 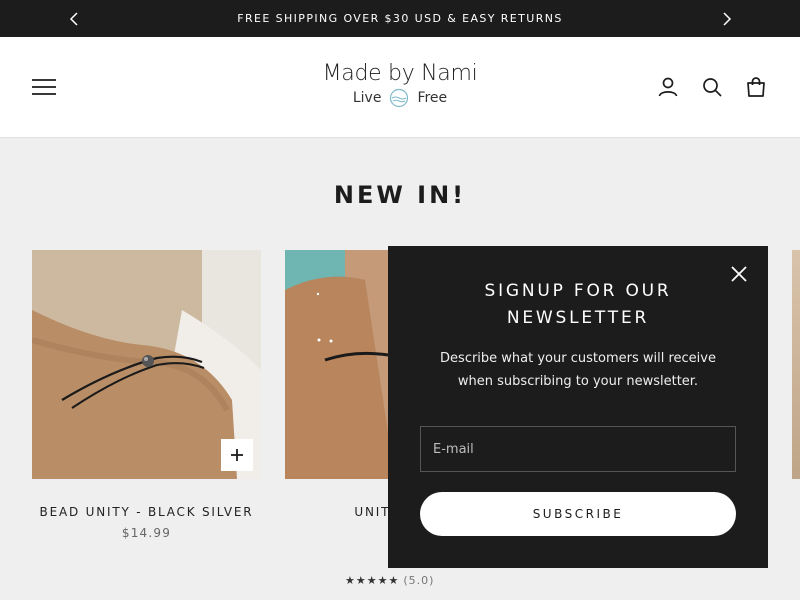 I want to click on close-icon, so click(x=739, y=274).